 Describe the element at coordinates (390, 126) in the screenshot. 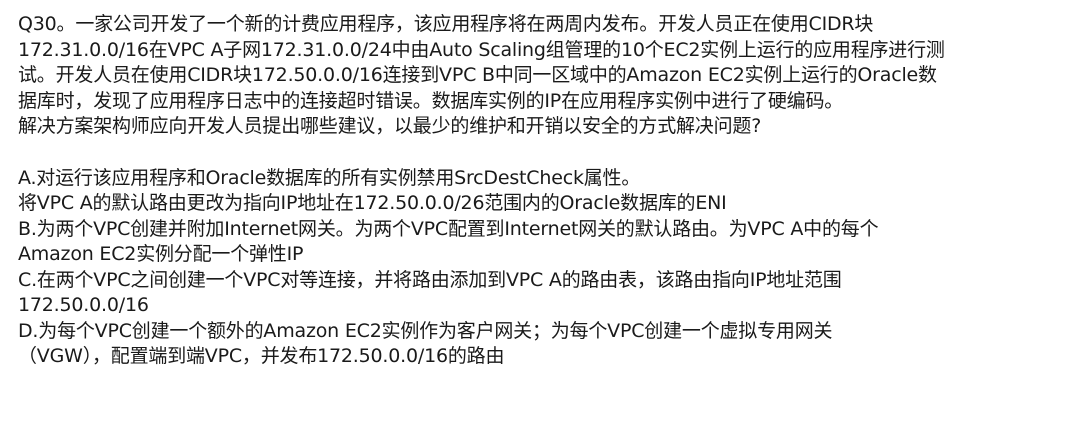

I see `question-line: 解决方案架构师应向开发人员提出哪些建议，以最少的维护和开销以安全的方式解决问题?` at that location.